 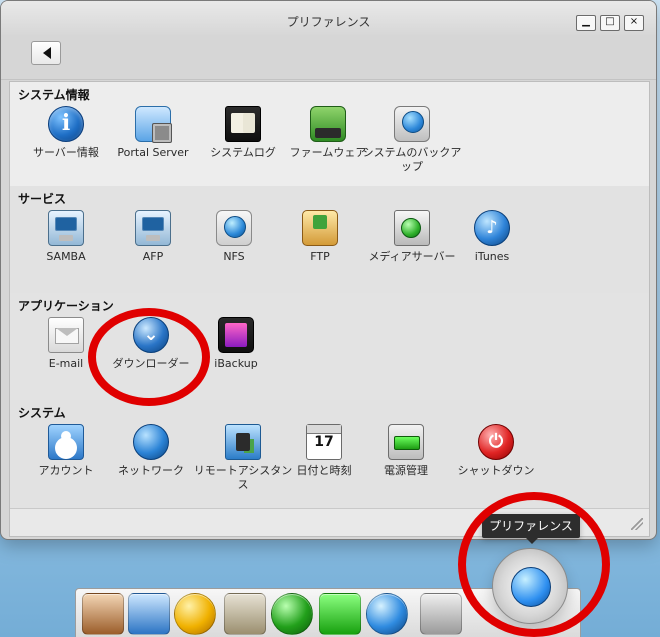 I want to click on ftp-icon, so click(x=320, y=228).